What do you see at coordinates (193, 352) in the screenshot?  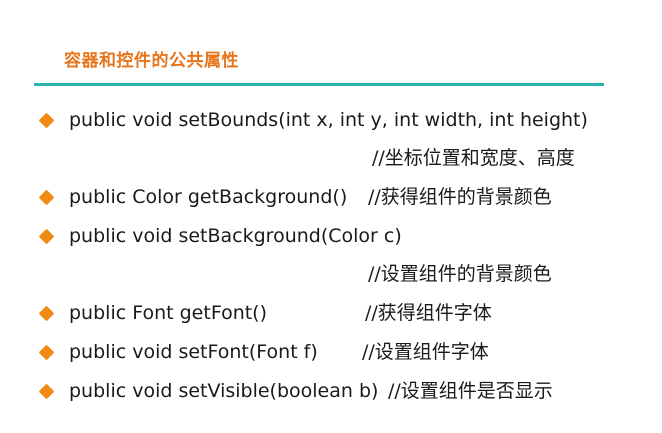 I see `method-setfont: public void setFont(Font f)` at bounding box center [193, 352].